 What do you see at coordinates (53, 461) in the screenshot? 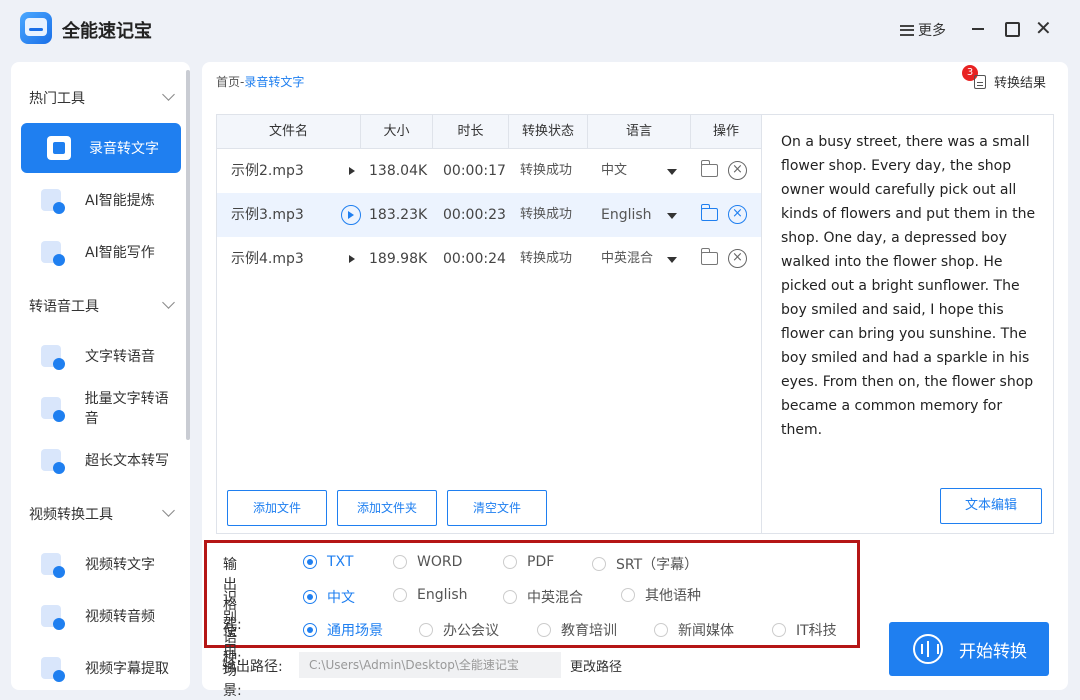
I see `long-text-icon` at bounding box center [53, 461].